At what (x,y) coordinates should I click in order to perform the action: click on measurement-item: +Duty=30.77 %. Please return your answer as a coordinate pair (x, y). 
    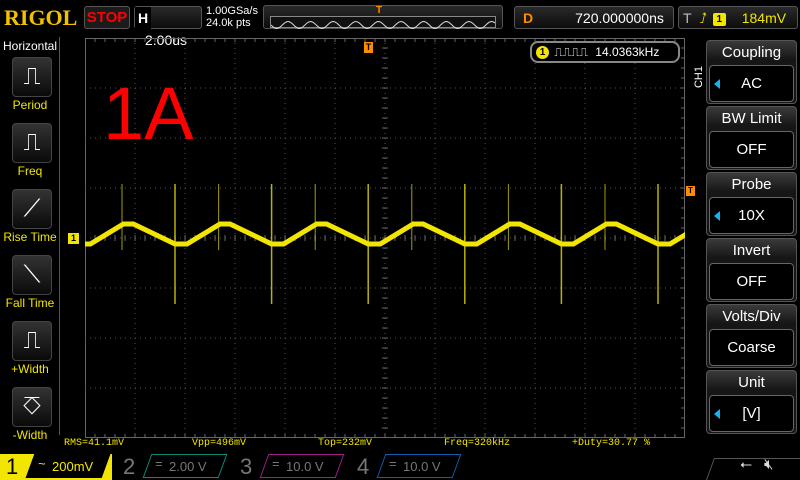
    Looking at the image, I should click on (611, 443).